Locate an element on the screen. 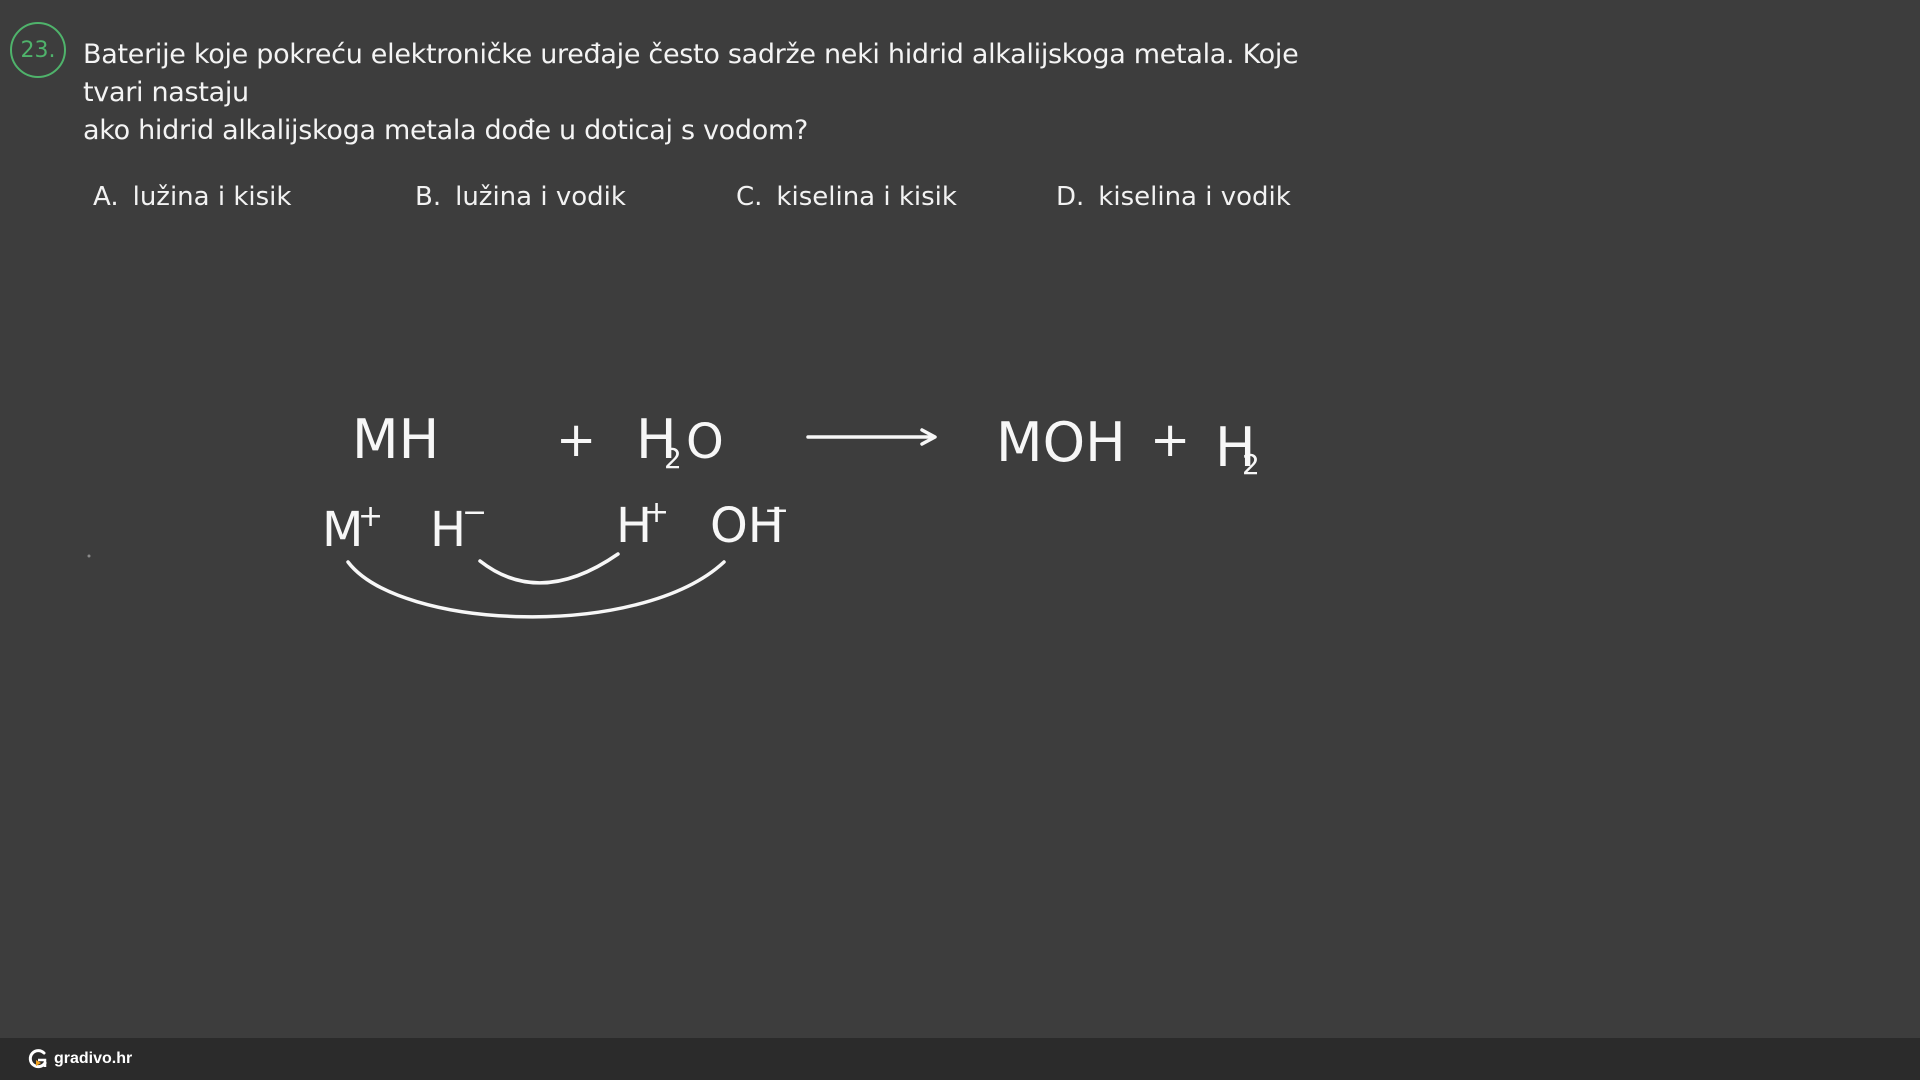 This screenshot has width=1920, height=1080. gradivo-logo-icon is located at coordinates (37, 1059).